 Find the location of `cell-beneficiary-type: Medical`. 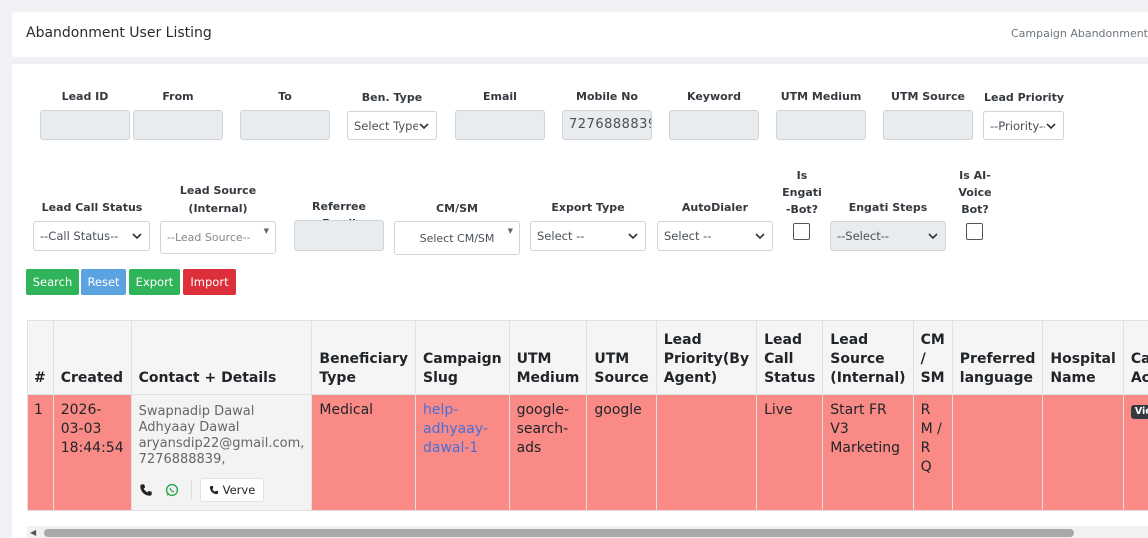

cell-beneficiary-type: Medical is located at coordinates (363, 452).